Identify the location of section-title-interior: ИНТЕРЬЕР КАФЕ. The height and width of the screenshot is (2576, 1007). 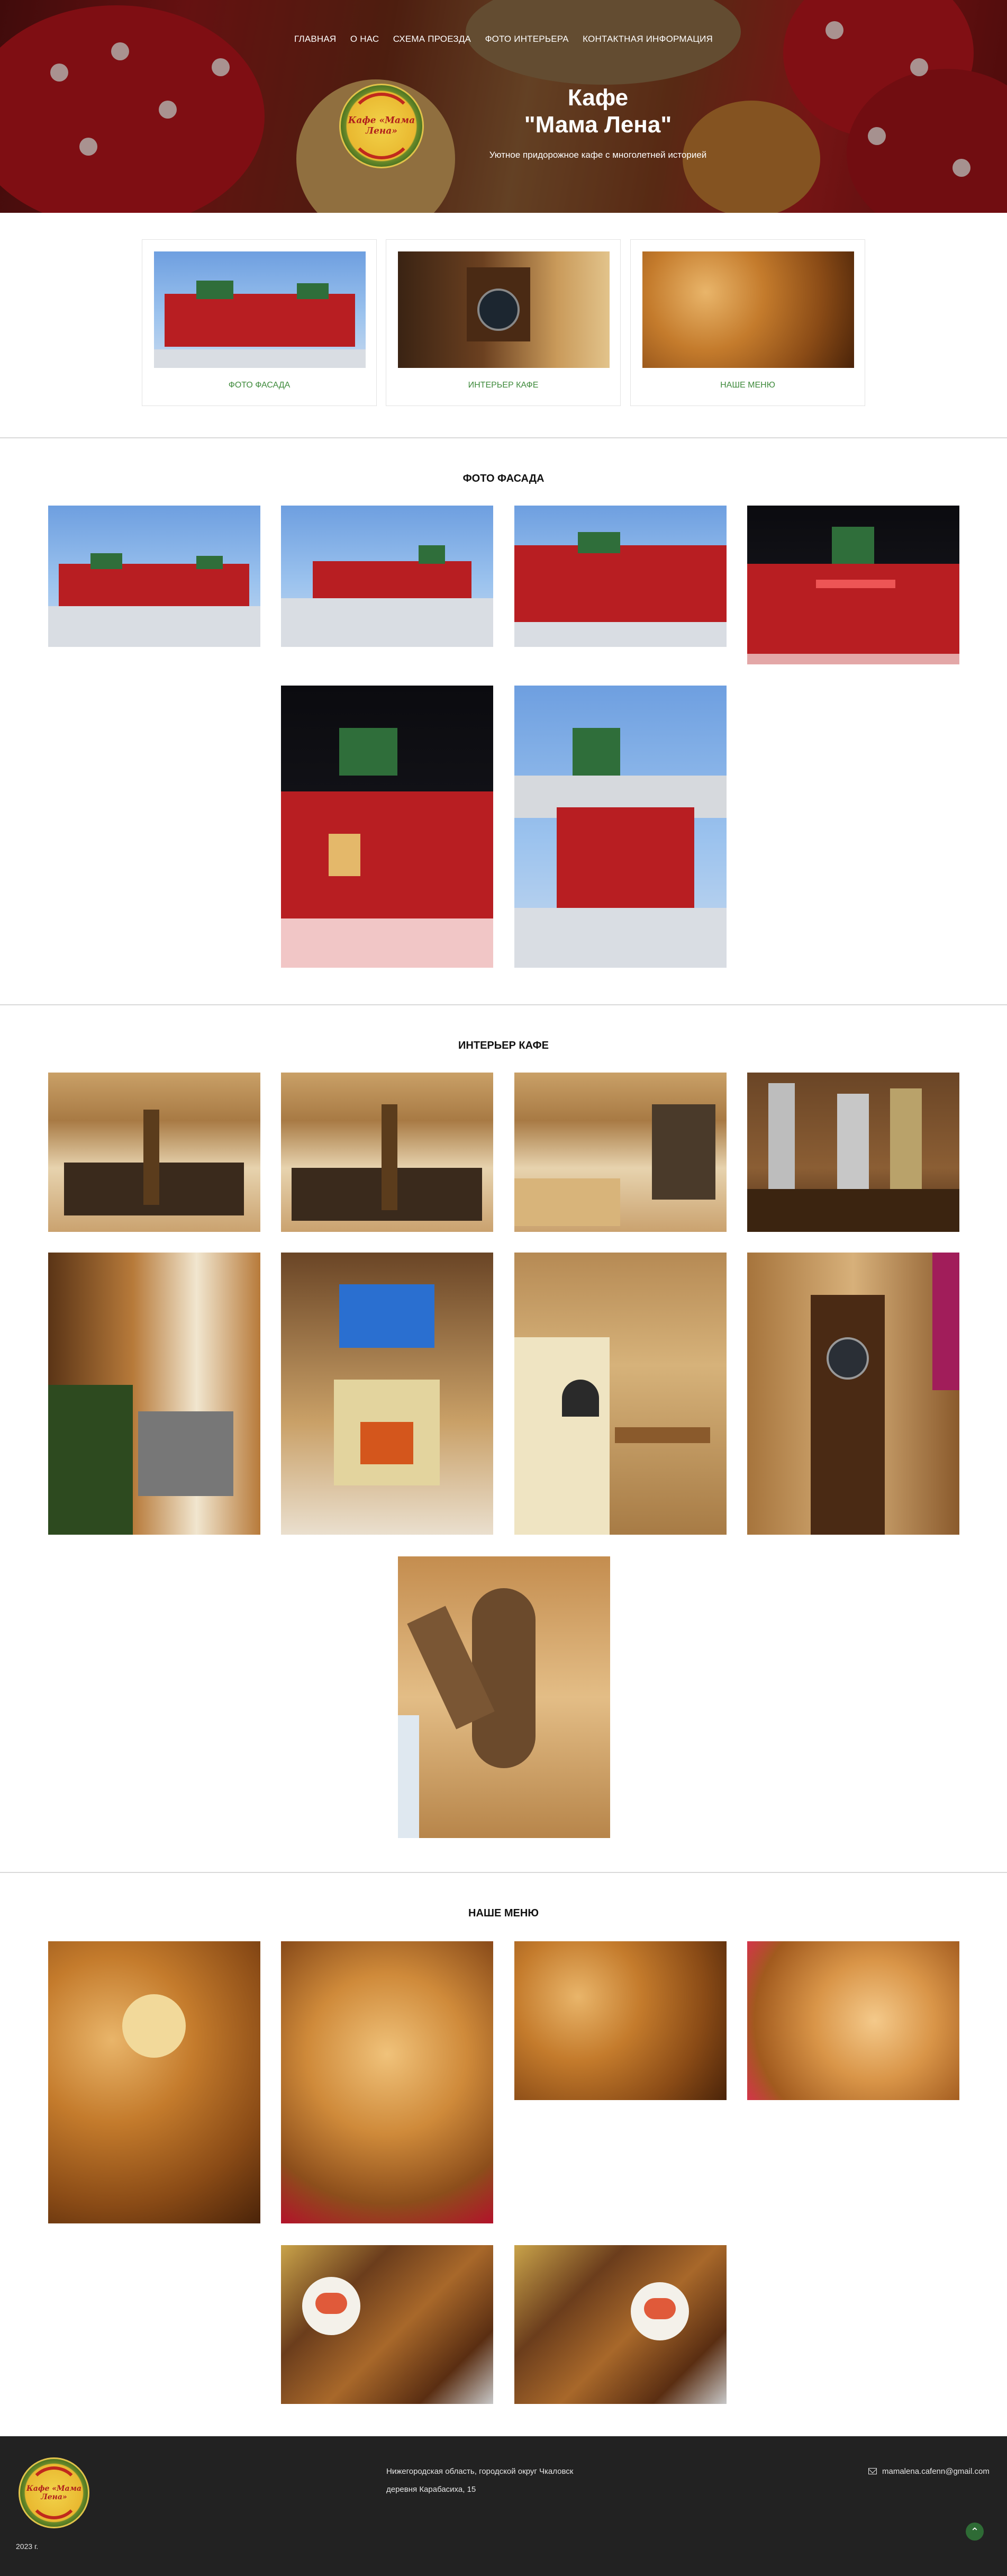
(503, 1046).